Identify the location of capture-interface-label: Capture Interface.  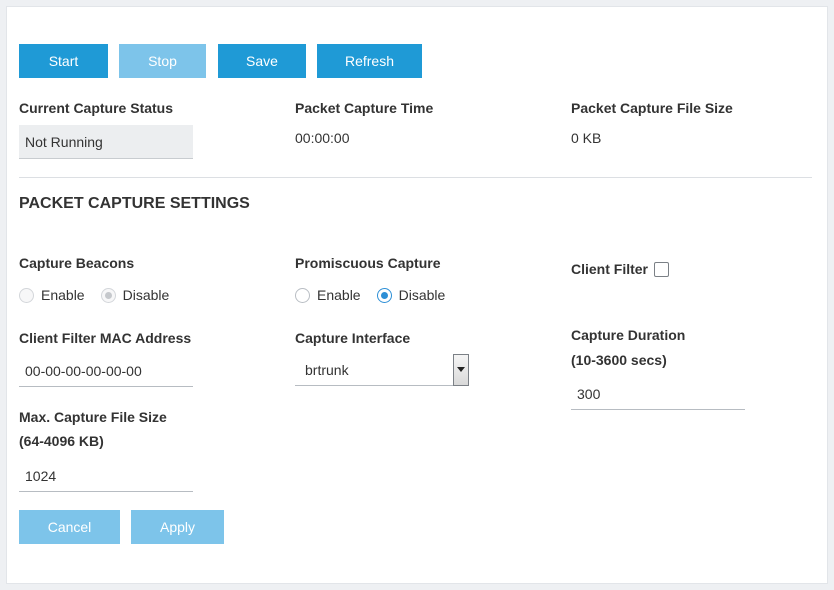
(353, 338).